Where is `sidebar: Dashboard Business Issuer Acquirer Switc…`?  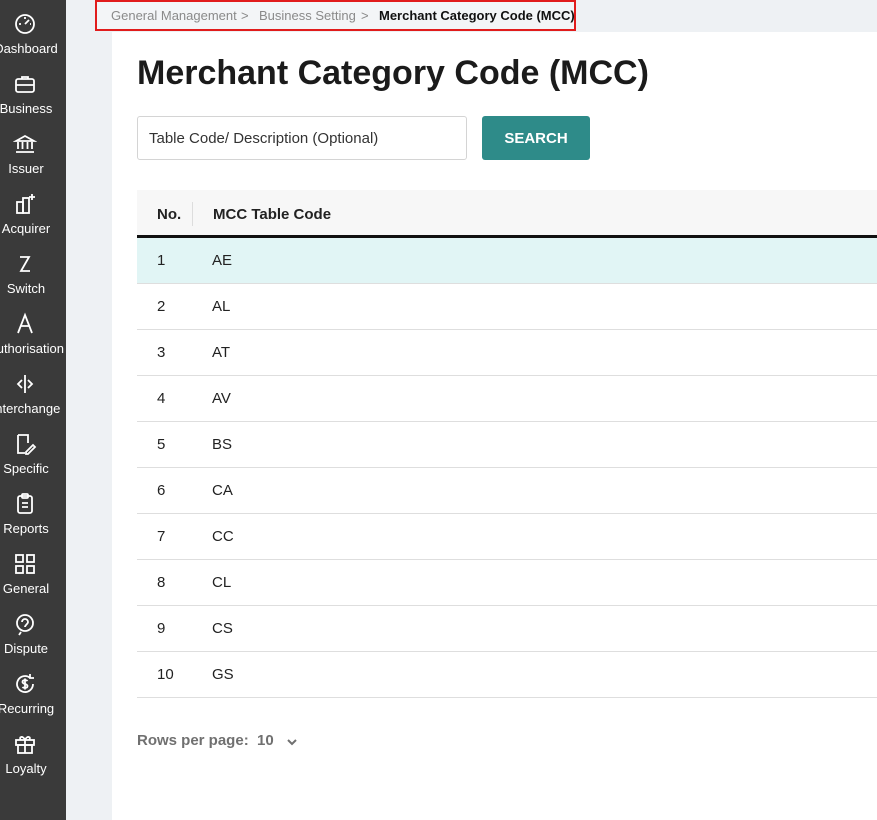
sidebar: Dashboard Business Issuer Acquirer Switc… is located at coordinates (33, 410).